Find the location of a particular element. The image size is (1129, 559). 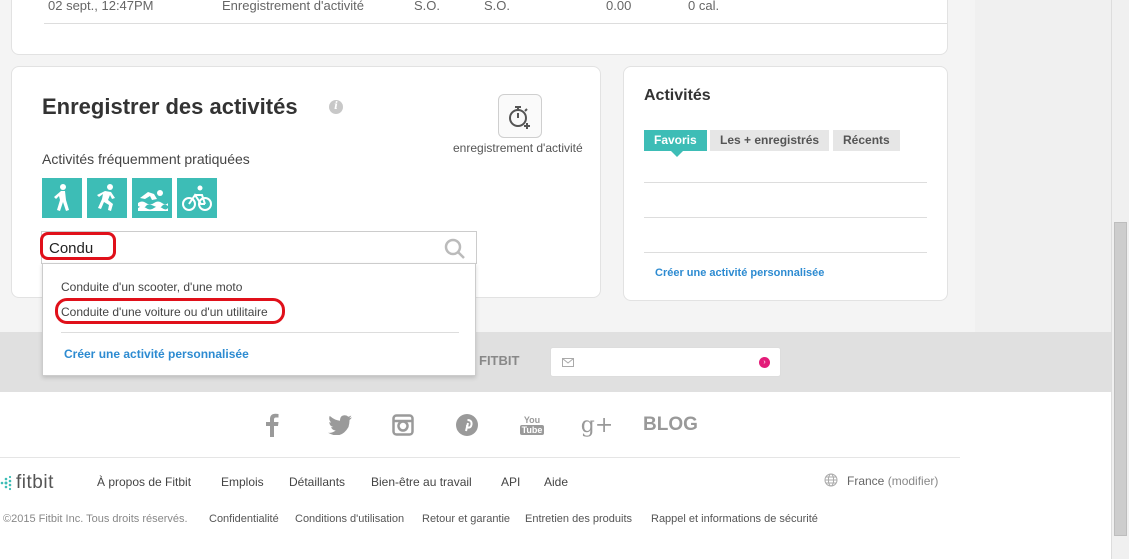

row-type-label: Enregistrement d'activité is located at coordinates (293, 6).